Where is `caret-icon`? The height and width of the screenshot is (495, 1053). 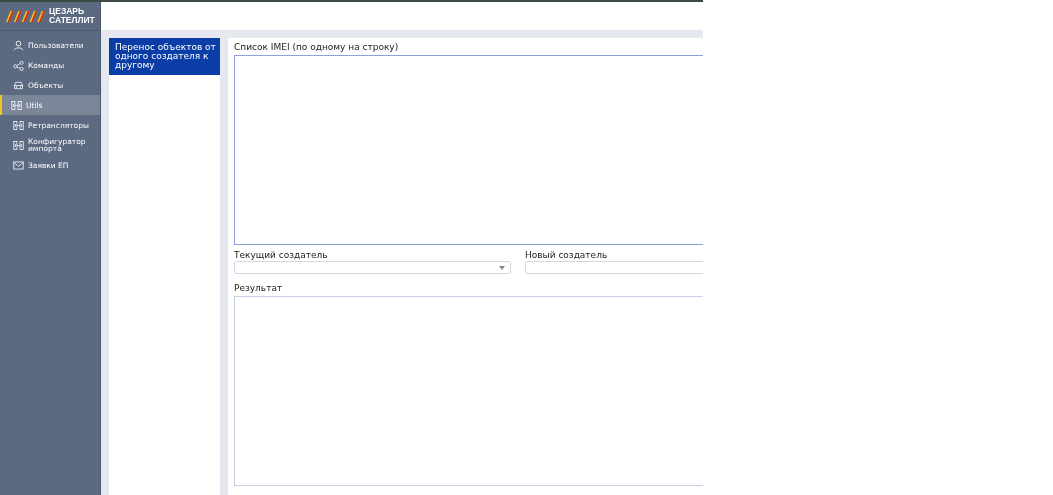
caret-icon is located at coordinates (502, 268).